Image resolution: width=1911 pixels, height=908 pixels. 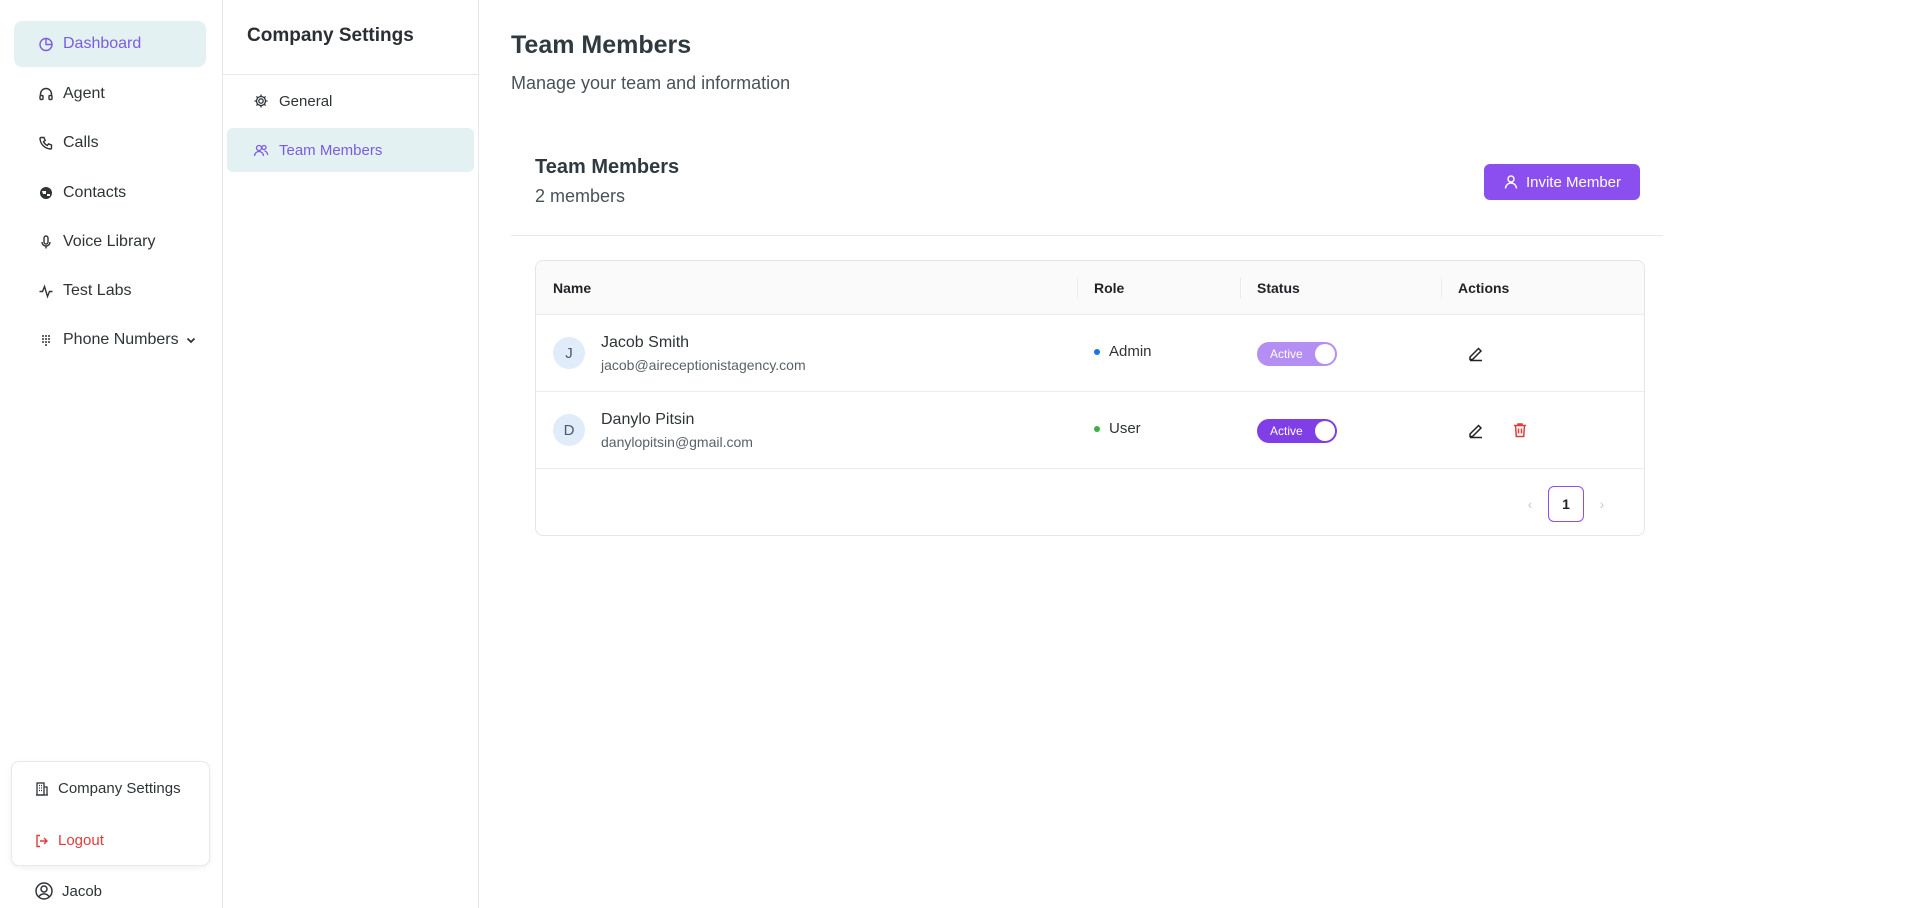 I want to click on member-role: User, so click(x=1117, y=428).